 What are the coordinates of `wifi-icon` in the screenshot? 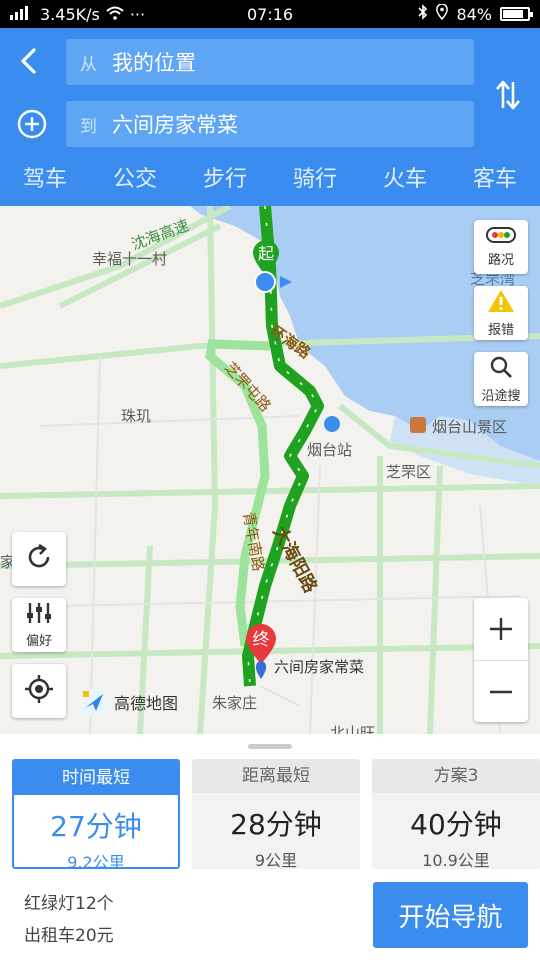 It's located at (115, 14).